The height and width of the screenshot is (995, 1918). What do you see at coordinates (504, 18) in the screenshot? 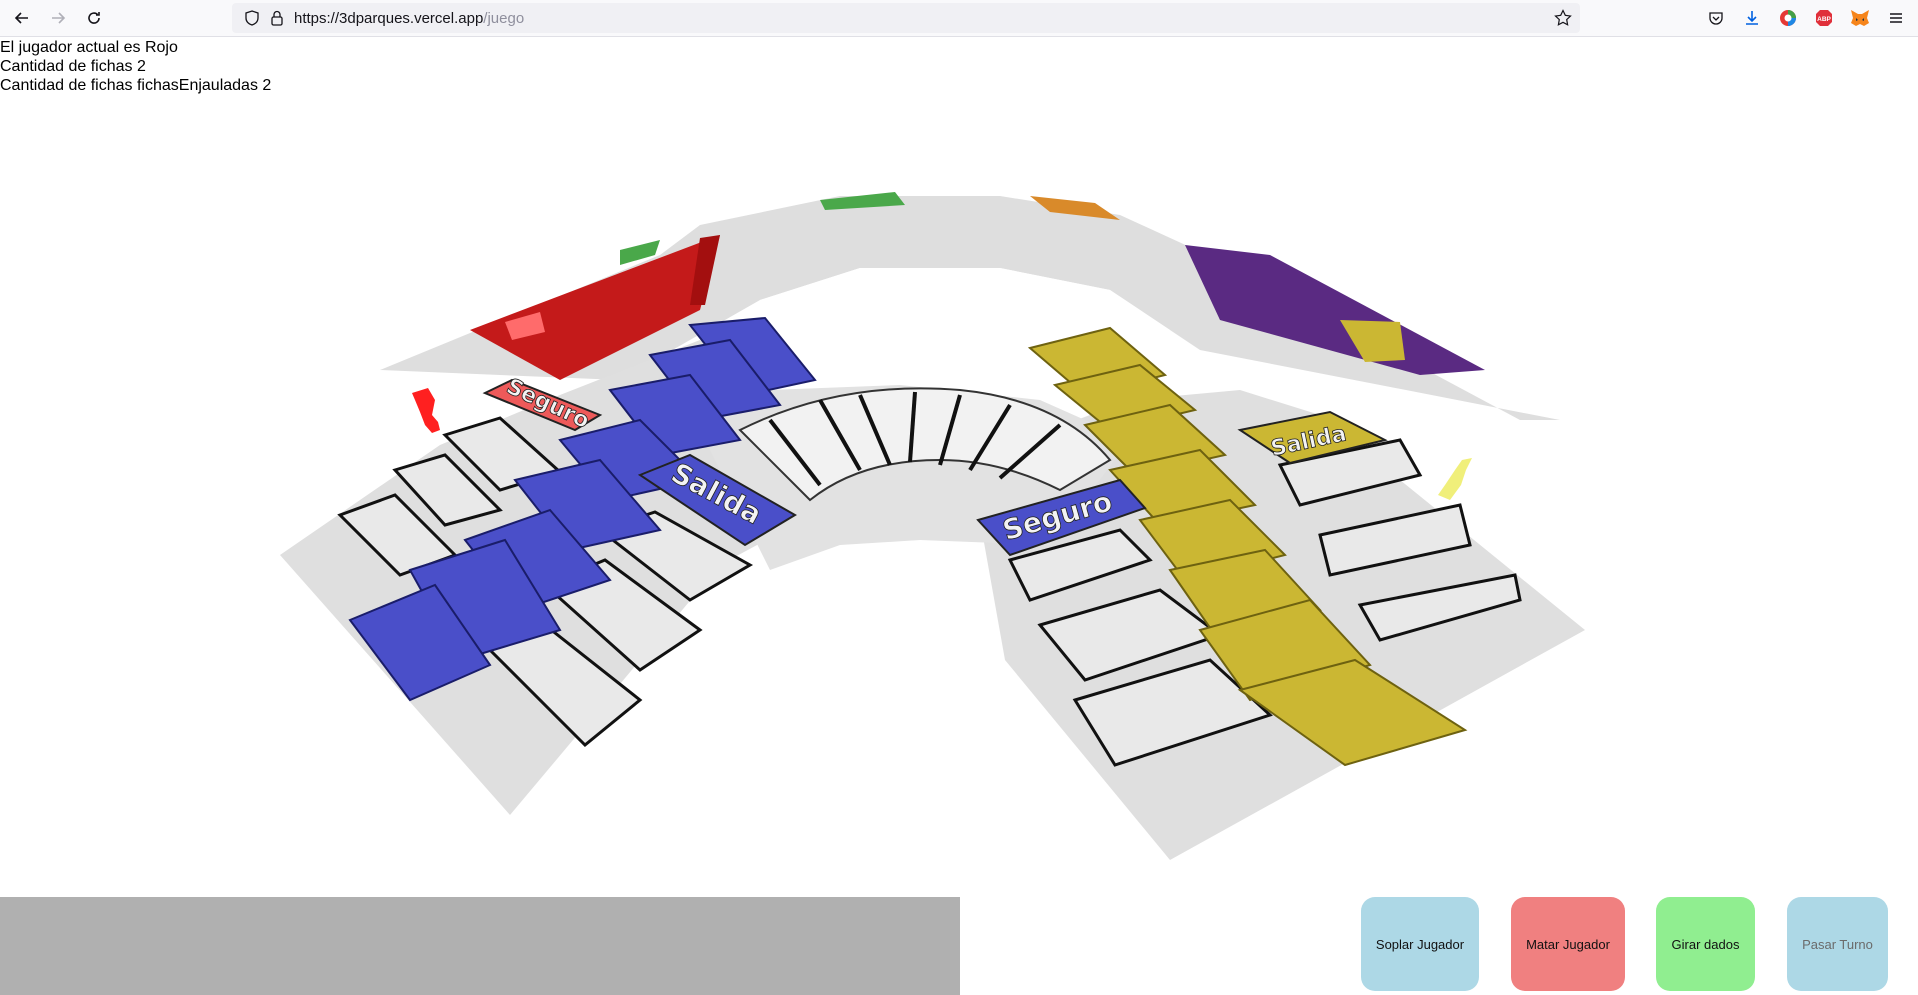
I see `url-path: /juego` at bounding box center [504, 18].